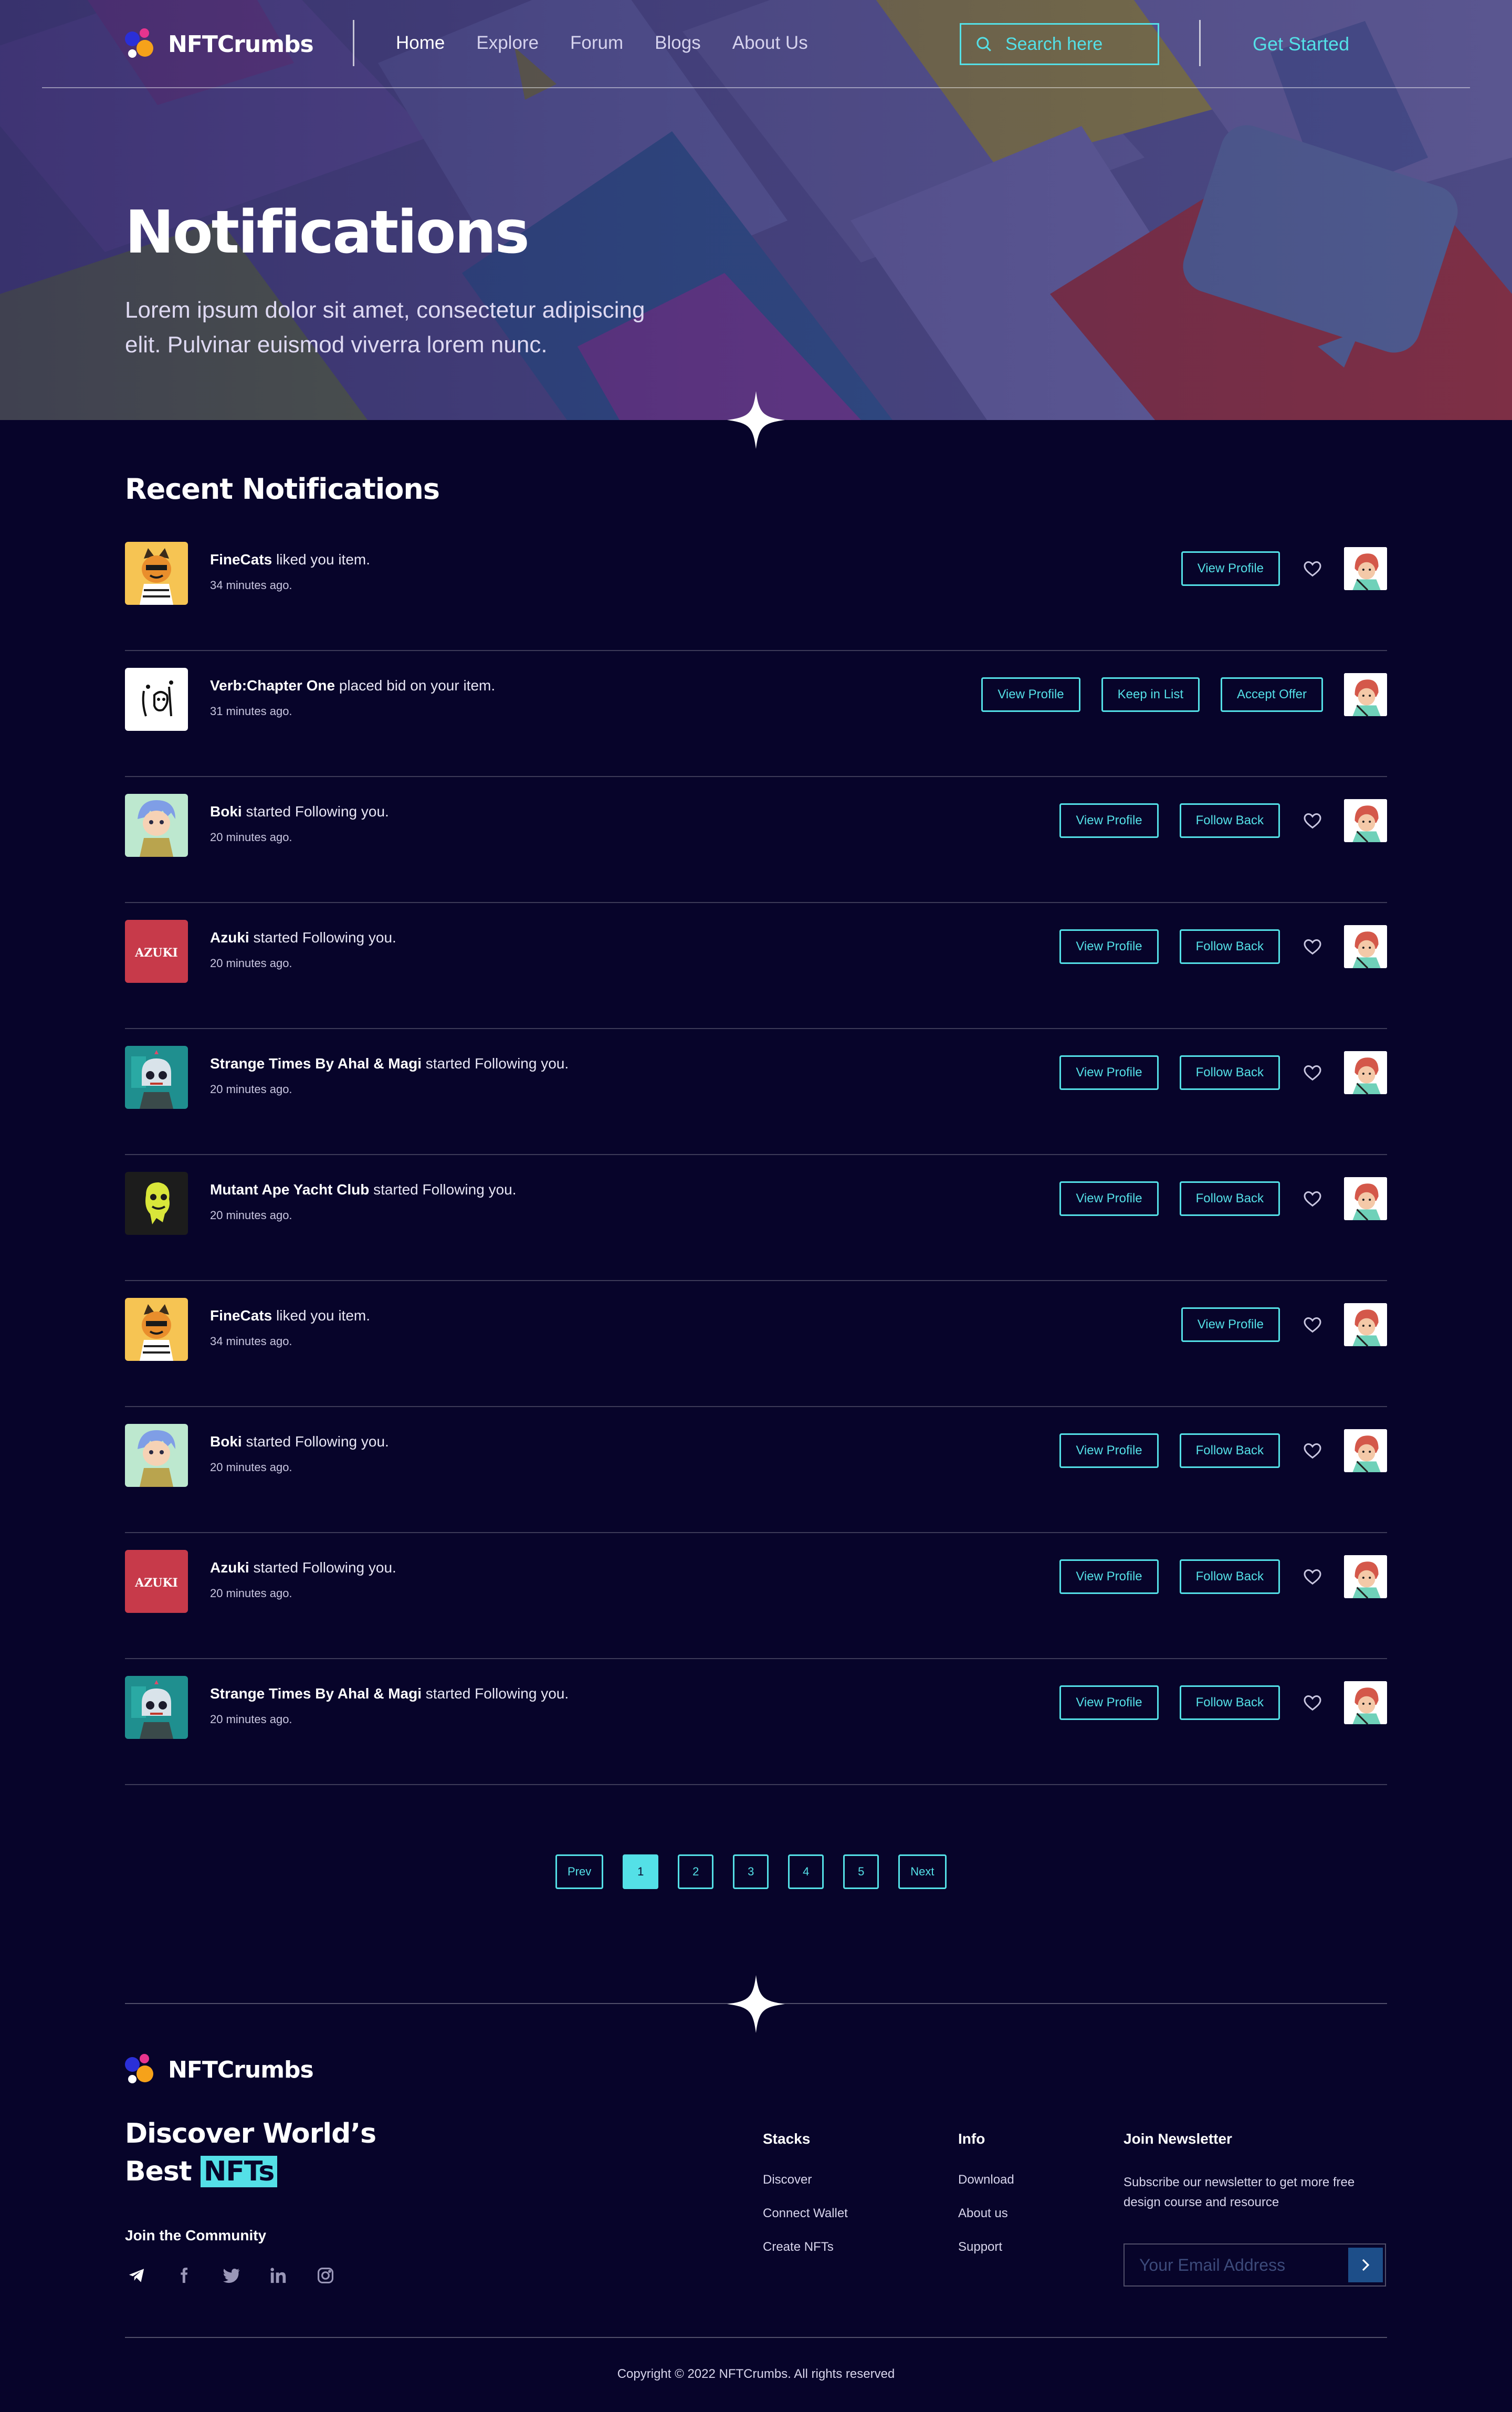  Describe the element at coordinates (861, 1871) in the screenshot. I see `page-button-5: 5` at that location.